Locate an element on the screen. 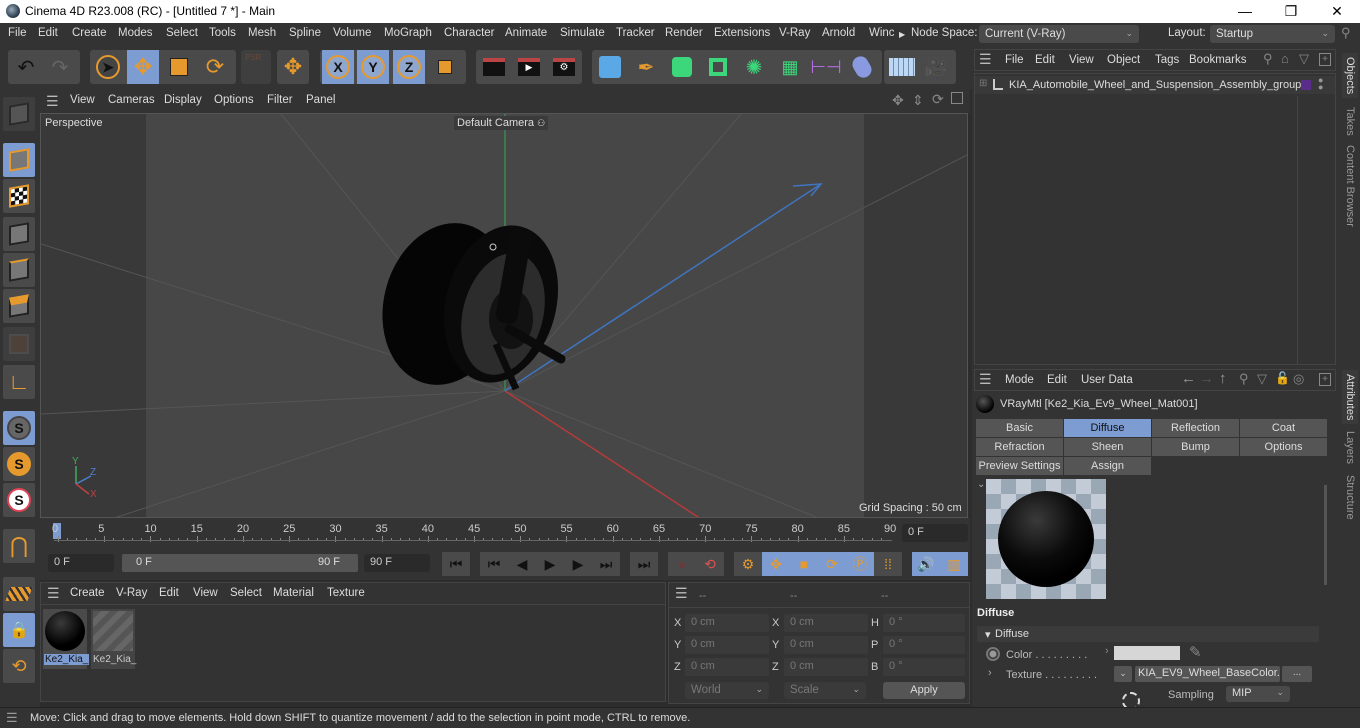 This screenshot has height=728, width=1360. texture-menu-button: ⌄ is located at coordinates (1123, 674).